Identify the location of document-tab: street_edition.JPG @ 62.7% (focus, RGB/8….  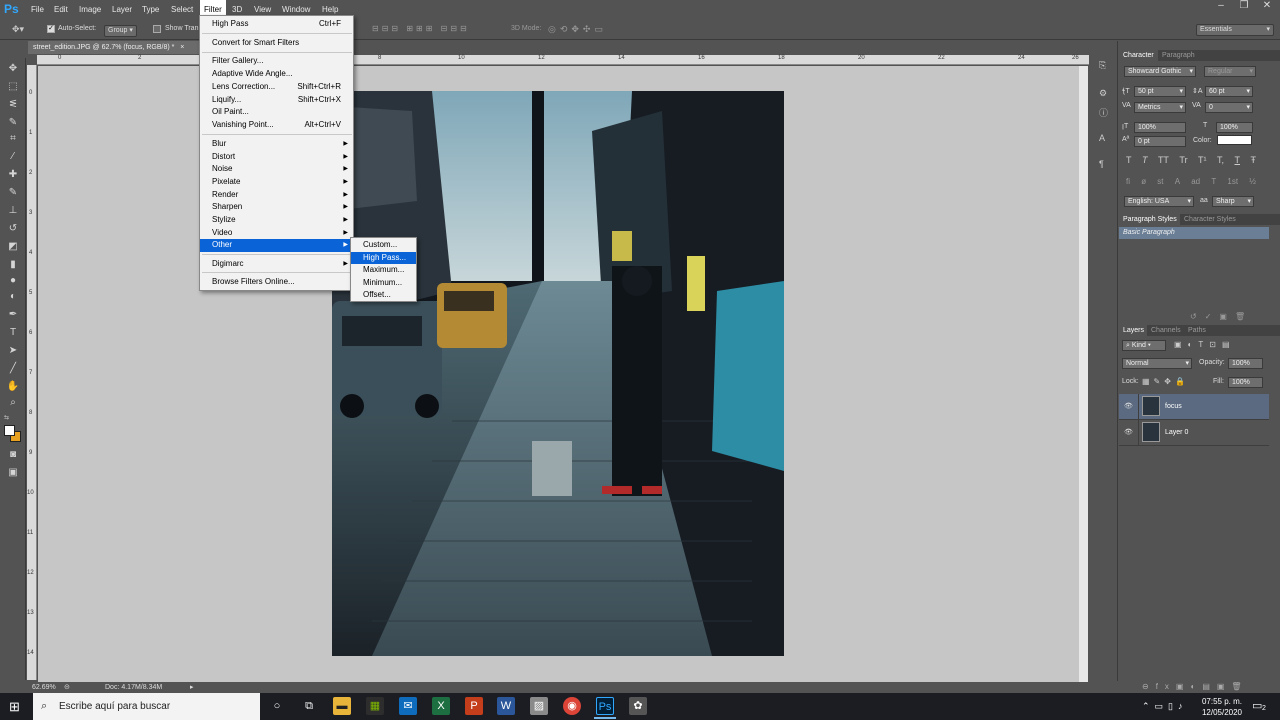
(118, 47).